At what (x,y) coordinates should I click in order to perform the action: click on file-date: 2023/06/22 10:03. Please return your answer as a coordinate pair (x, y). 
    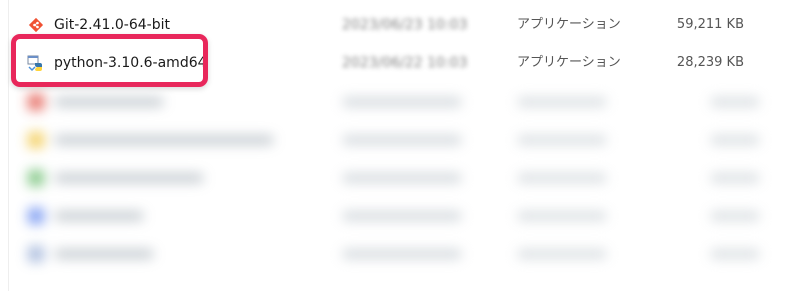
    Looking at the image, I should click on (405, 63).